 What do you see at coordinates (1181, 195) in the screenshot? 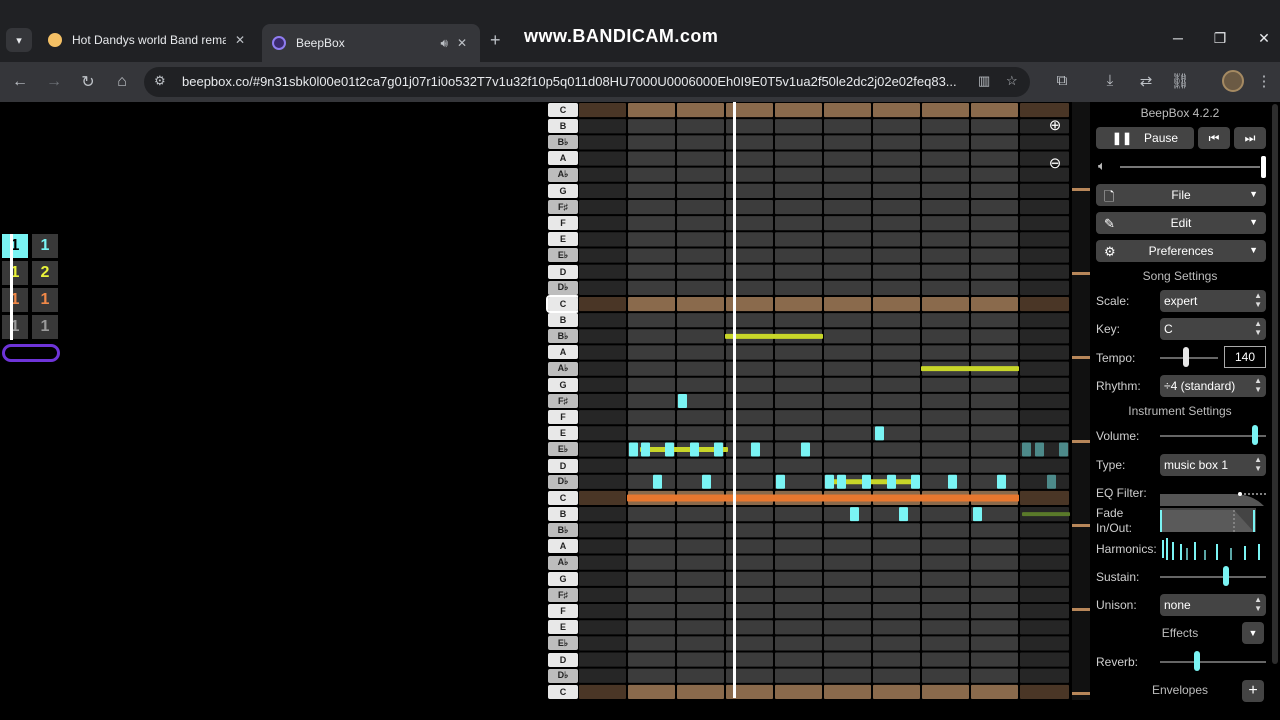
I see `file-menu: 🗋 File ▼` at bounding box center [1181, 195].